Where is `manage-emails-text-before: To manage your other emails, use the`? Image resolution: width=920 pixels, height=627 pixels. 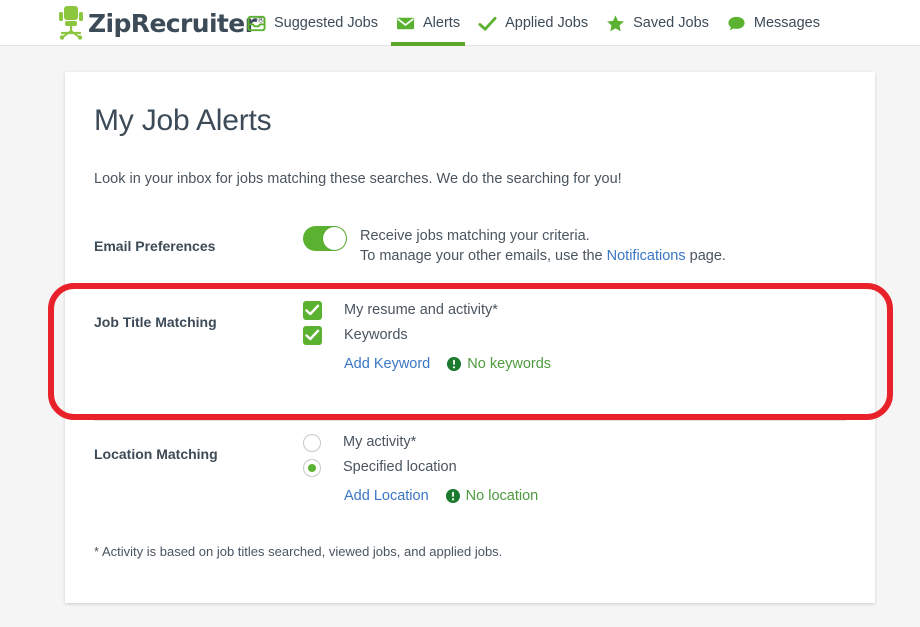 manage-emails-text-before: To manage your other emails, use the is located at coordinates (483, 256).